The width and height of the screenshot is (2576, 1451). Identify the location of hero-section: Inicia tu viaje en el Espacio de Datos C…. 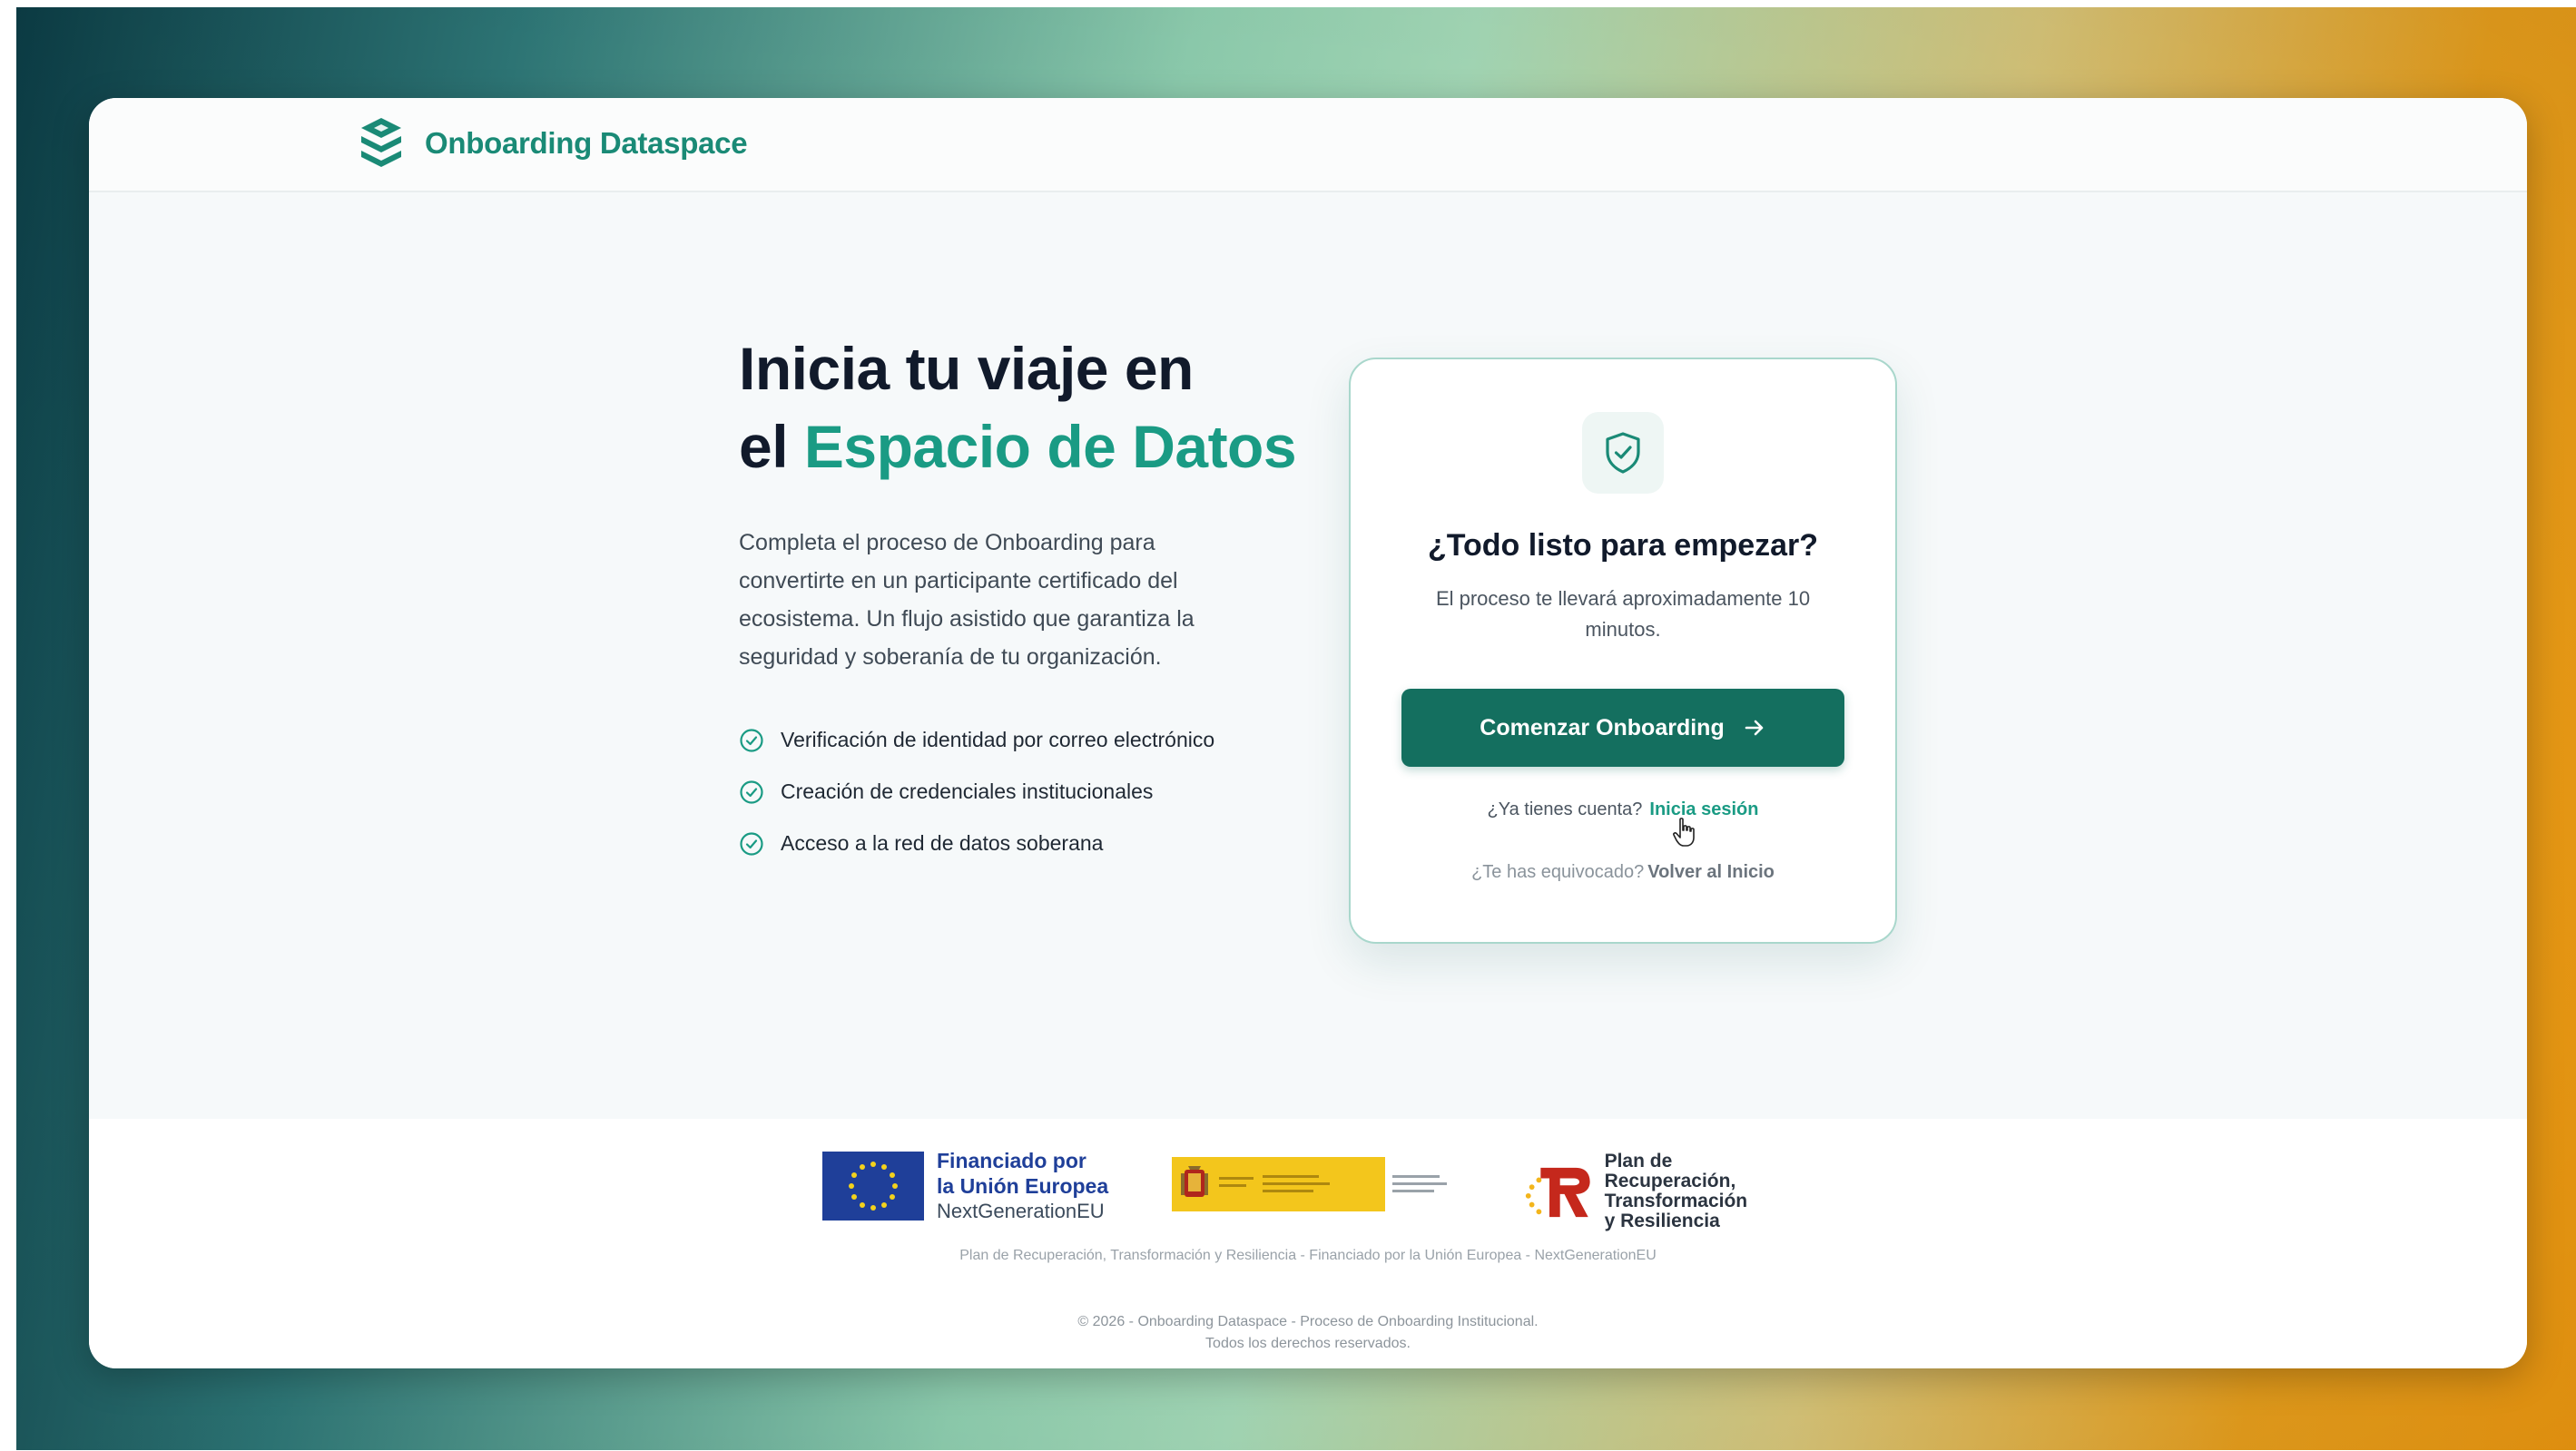
(1020, 599).